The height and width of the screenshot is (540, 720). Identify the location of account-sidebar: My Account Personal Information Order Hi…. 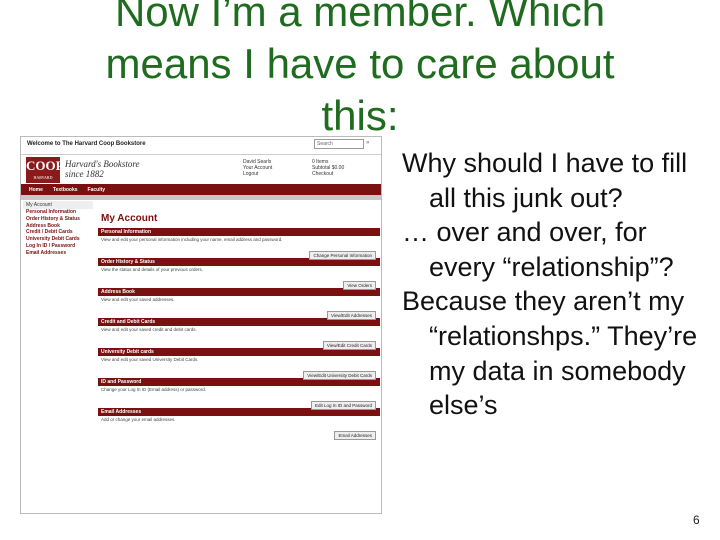
(58, 229).